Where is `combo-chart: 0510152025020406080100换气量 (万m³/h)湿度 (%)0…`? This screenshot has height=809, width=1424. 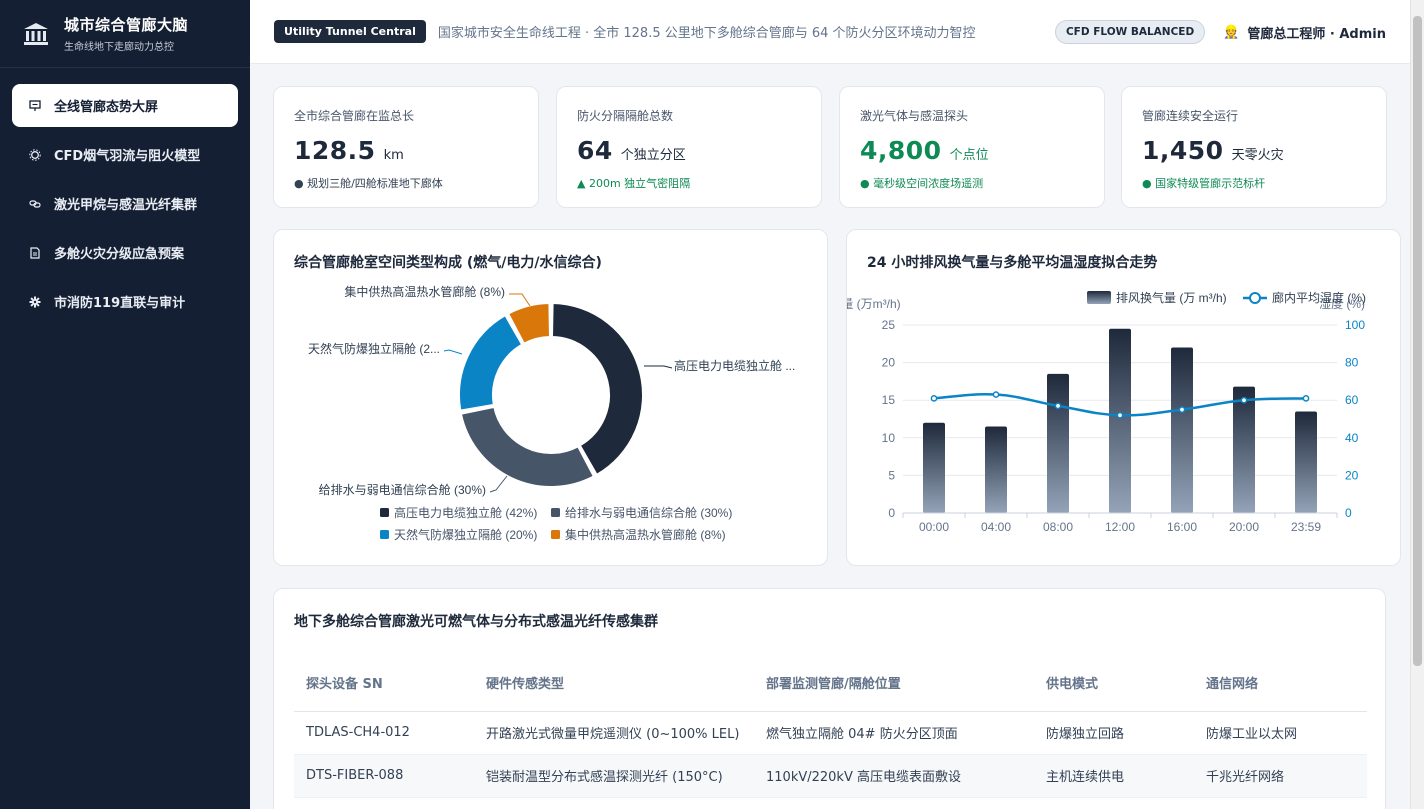
combo-chart: 0510152025020406080100换气量 (万m³/h)湿度 (%)0… is located at coordinates (1106, 412).